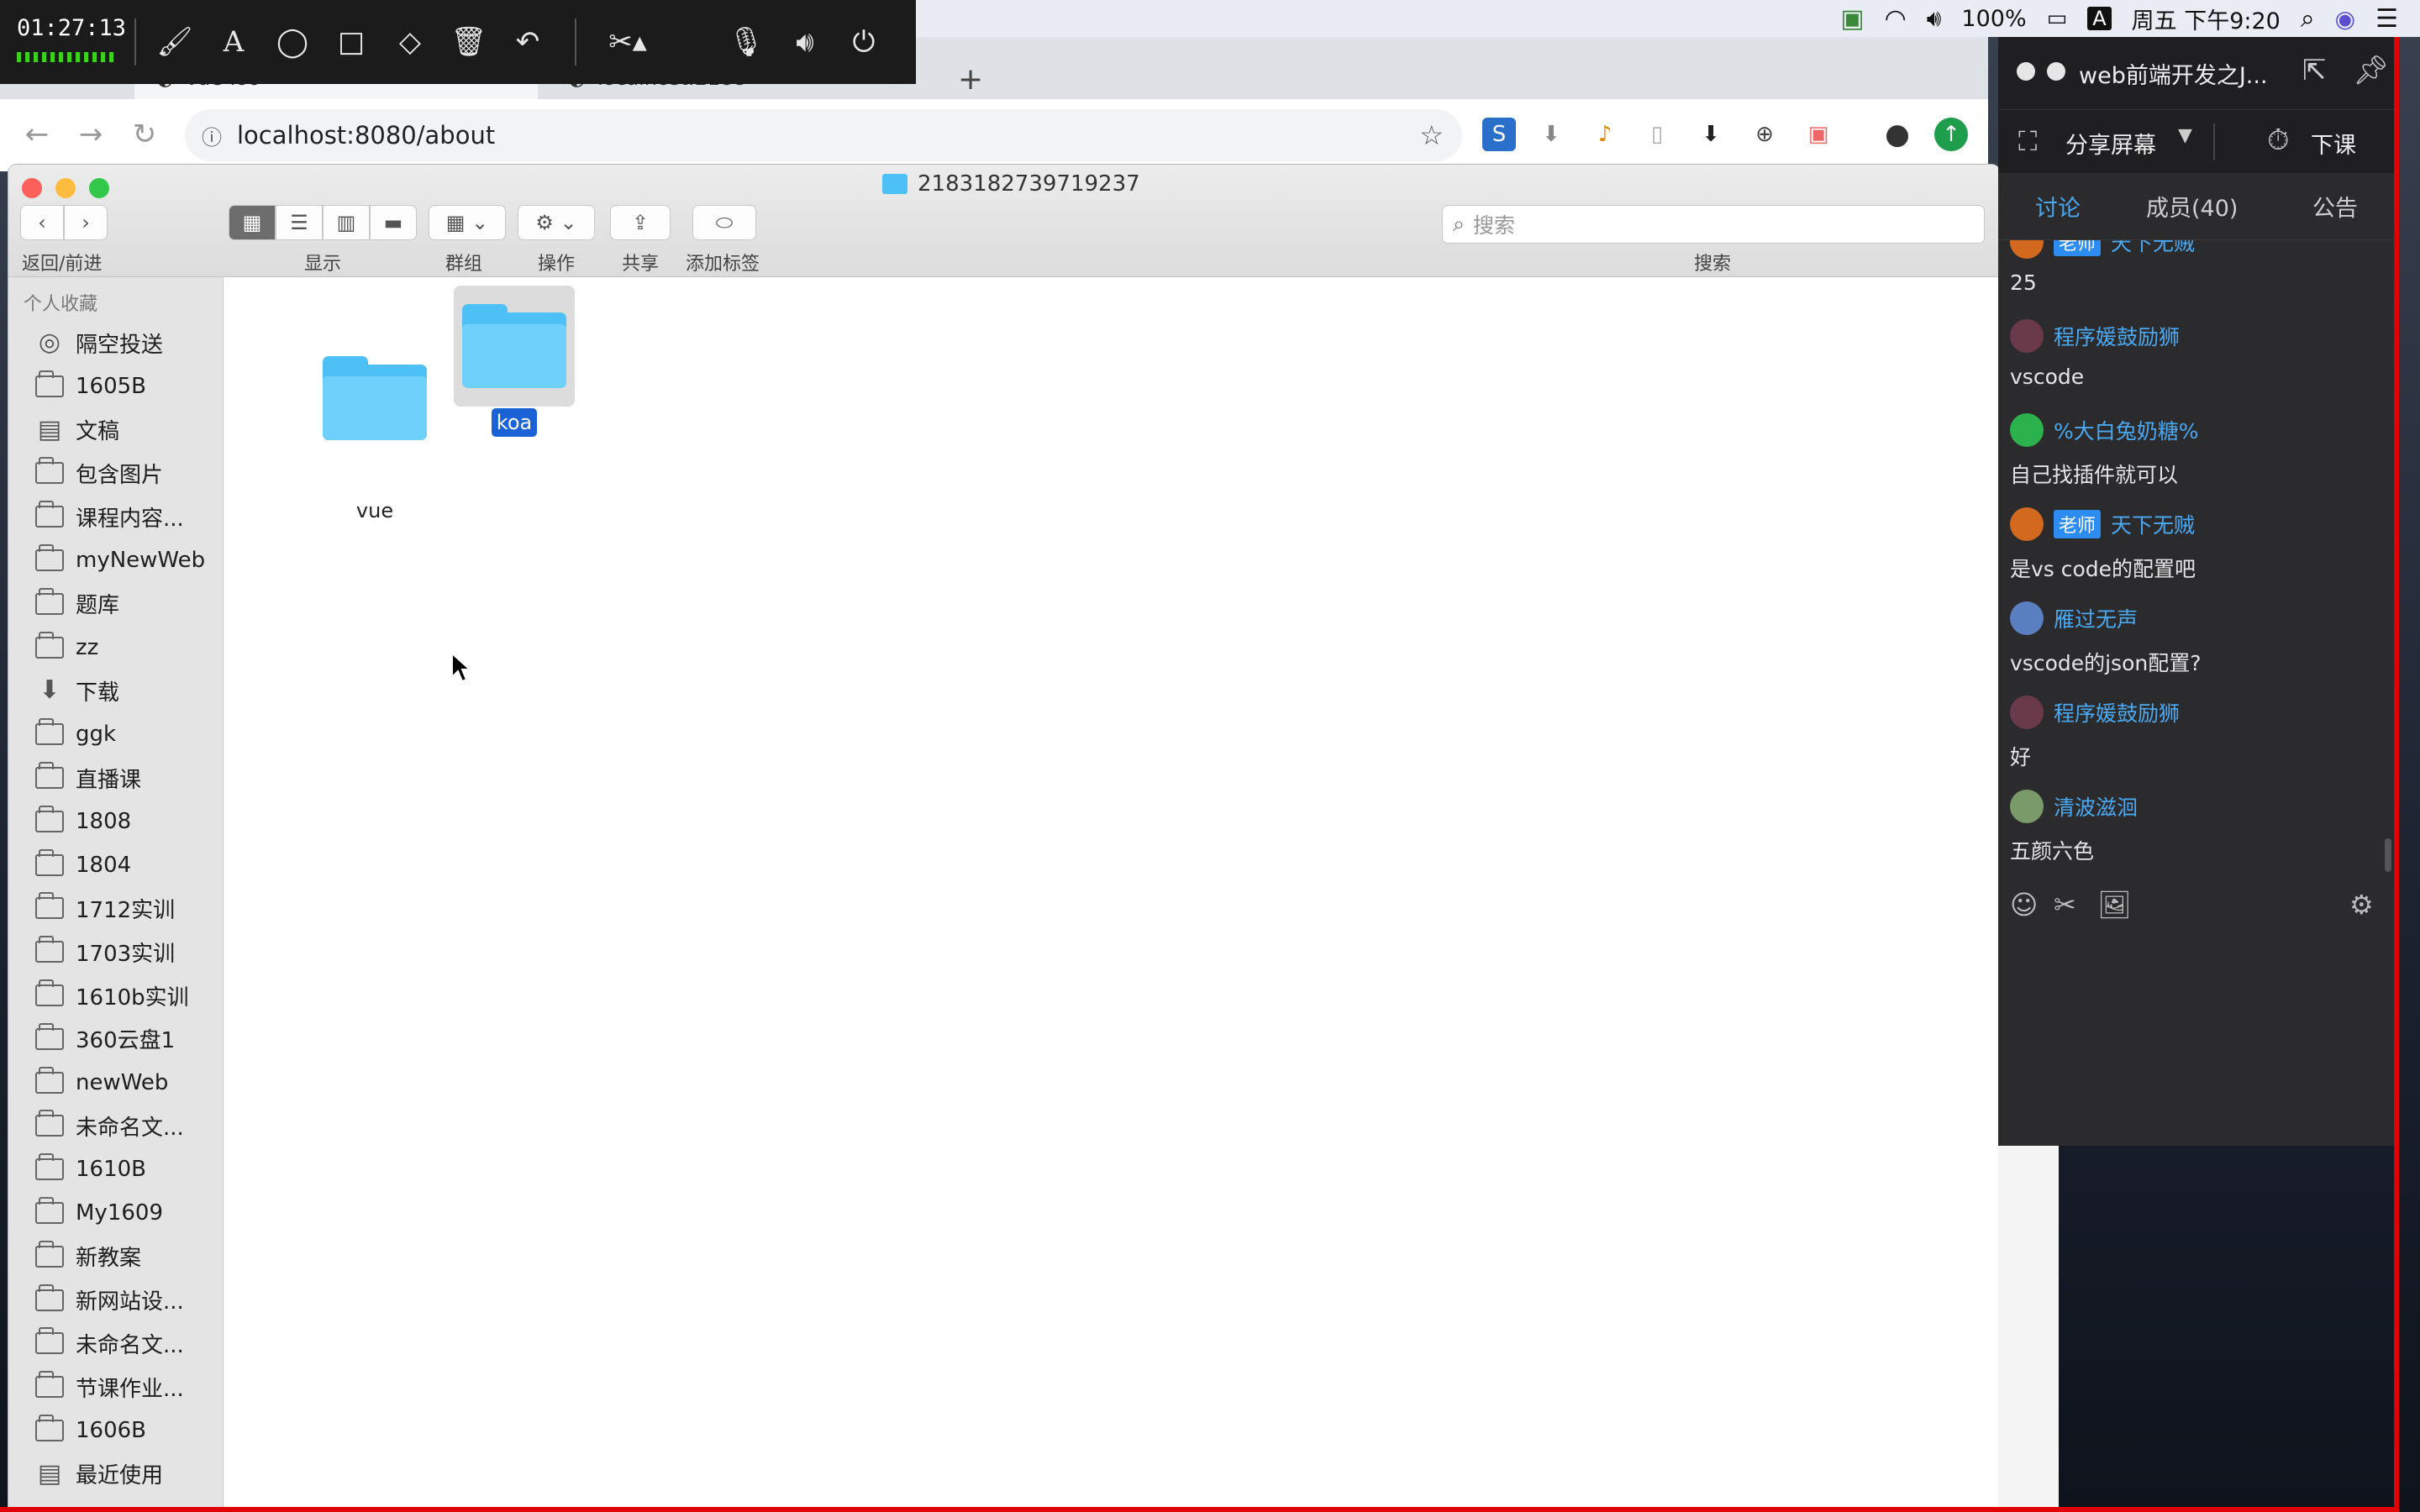 The height and width of the screenshot is (1512, 2420). I want to click on minimize-window-button, so click(65, 188).